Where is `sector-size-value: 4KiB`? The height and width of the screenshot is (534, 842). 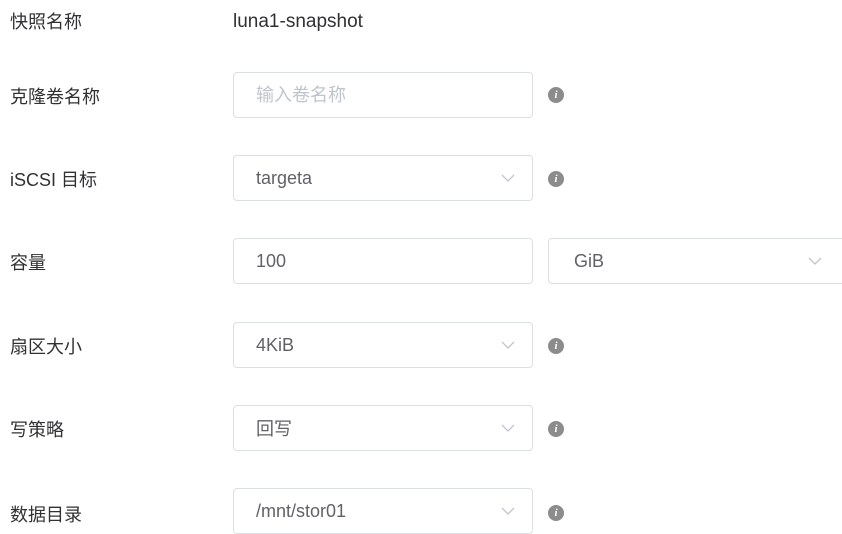 sector-size-value: 4KiB is located at coordinates (275, 344).